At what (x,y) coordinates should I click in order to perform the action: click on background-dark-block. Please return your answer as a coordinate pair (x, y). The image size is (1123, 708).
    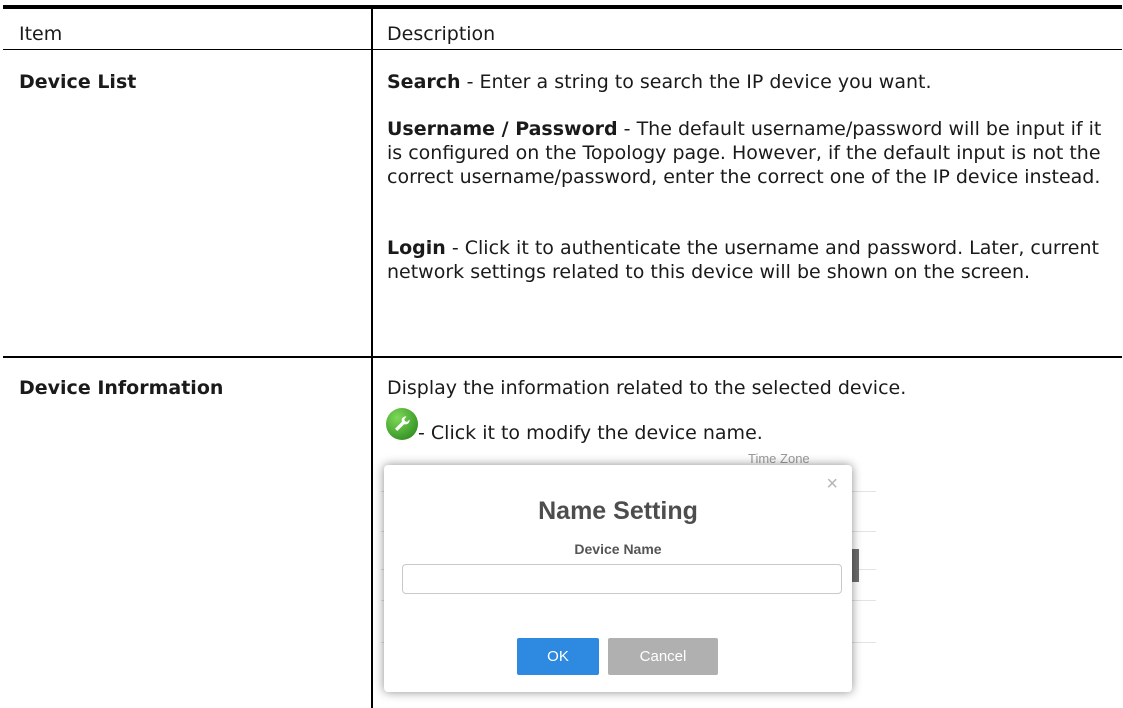
    Looking at the image, I should click on (855, 565).